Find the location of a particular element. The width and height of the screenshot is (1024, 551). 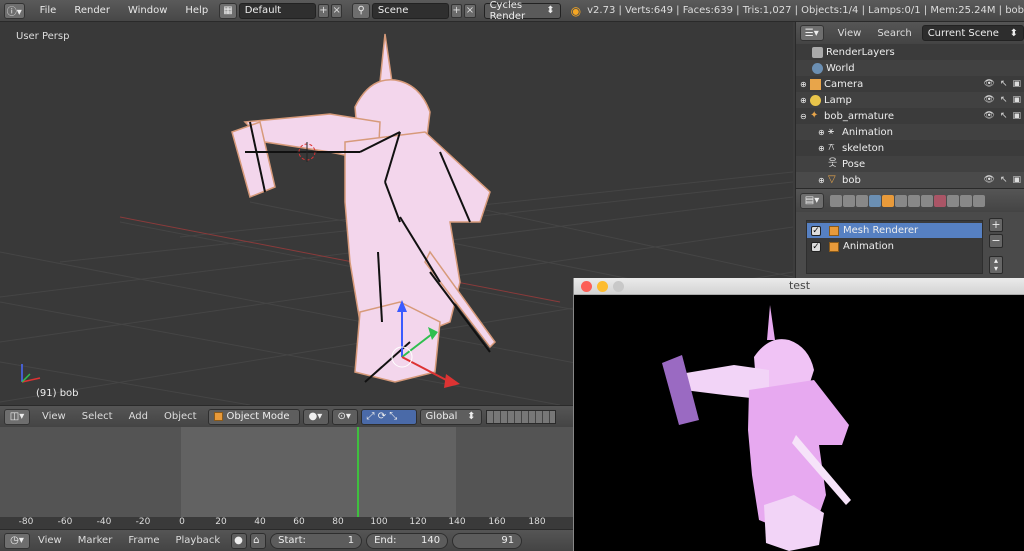

add-scene-button: + is located at coordinates (456, 10).